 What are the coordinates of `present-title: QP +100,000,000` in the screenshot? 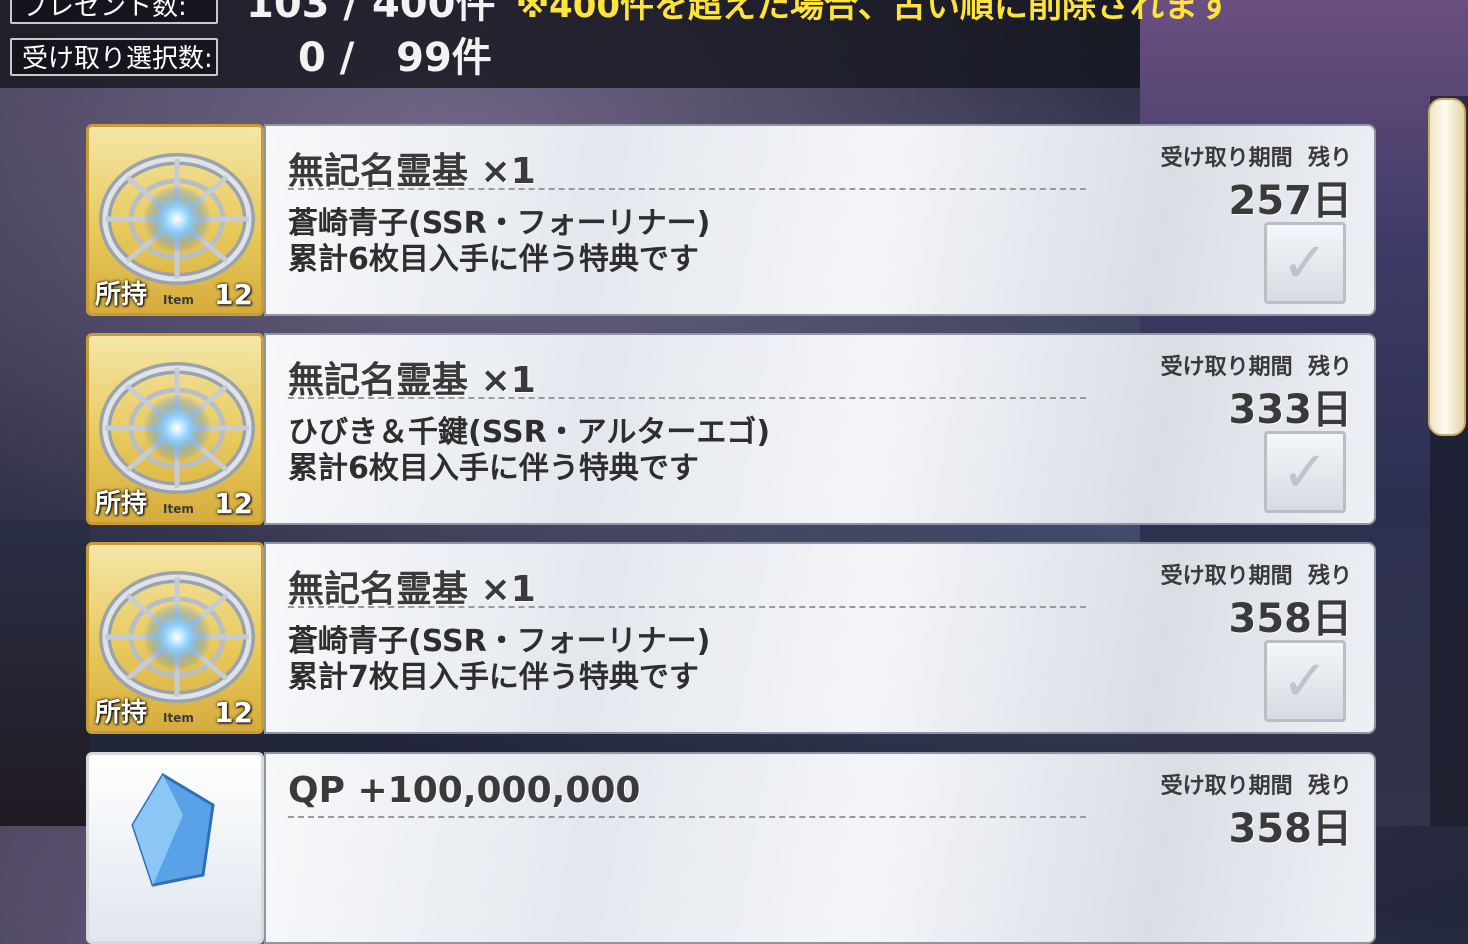 It's located at (464, 790).